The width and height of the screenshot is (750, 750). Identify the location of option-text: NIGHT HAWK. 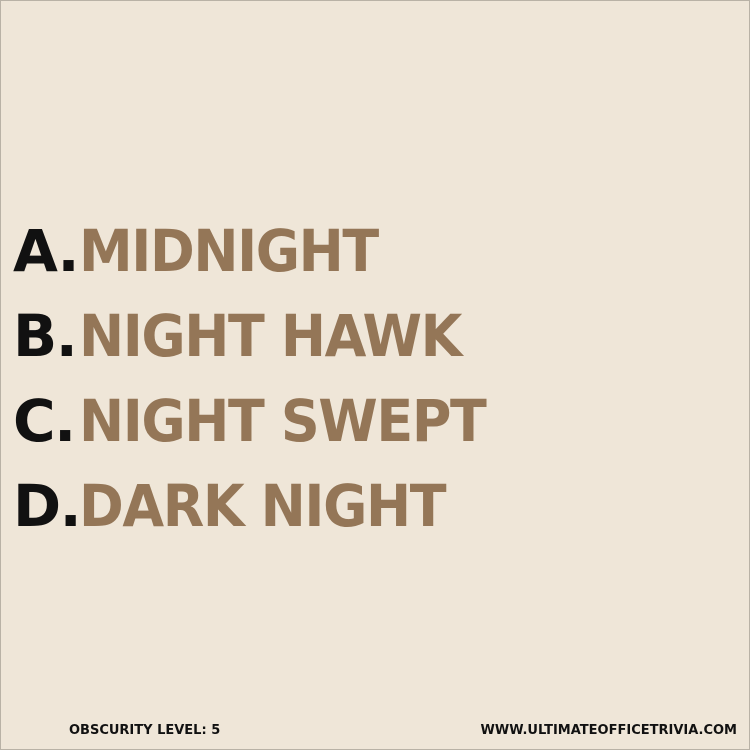
(270, 336).